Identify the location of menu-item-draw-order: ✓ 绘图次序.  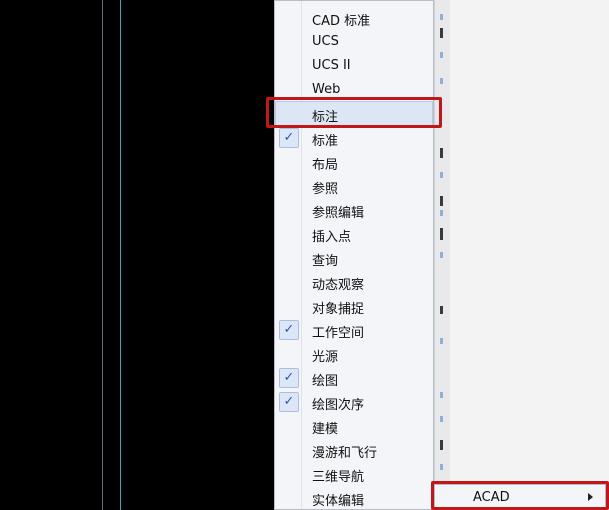
(354, 402).